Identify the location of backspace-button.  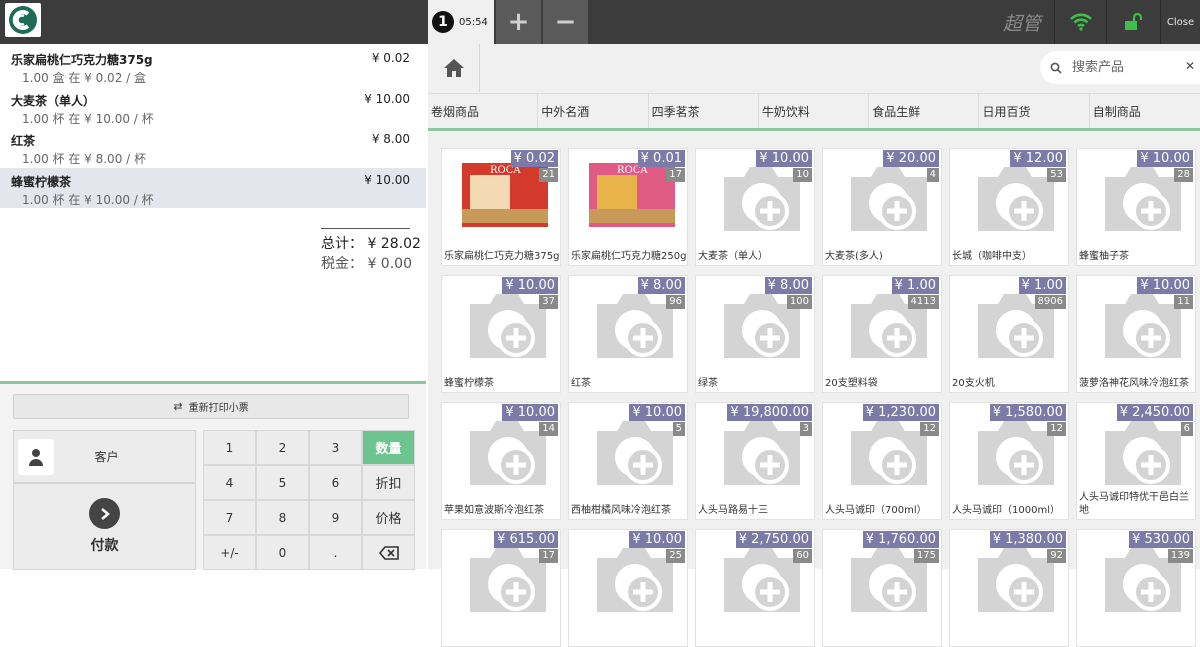
(388, 552).